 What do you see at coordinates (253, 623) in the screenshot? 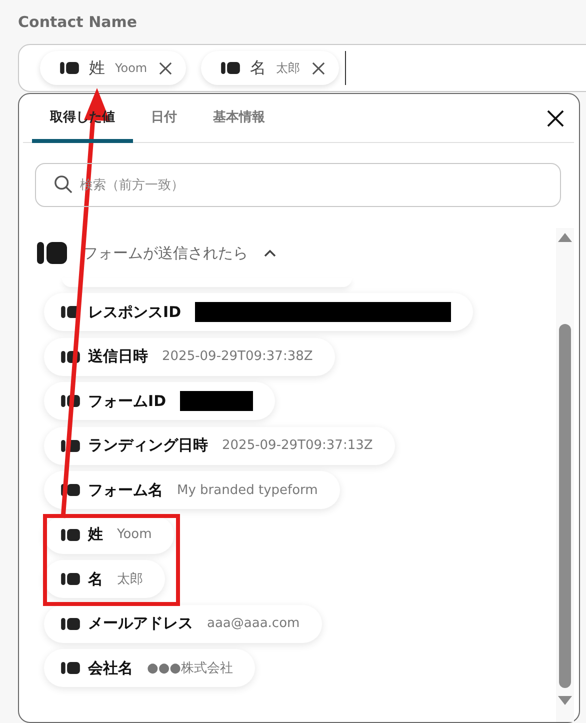
I see `option-value: aaa@aaa.com` at bounding box center [253, 623].